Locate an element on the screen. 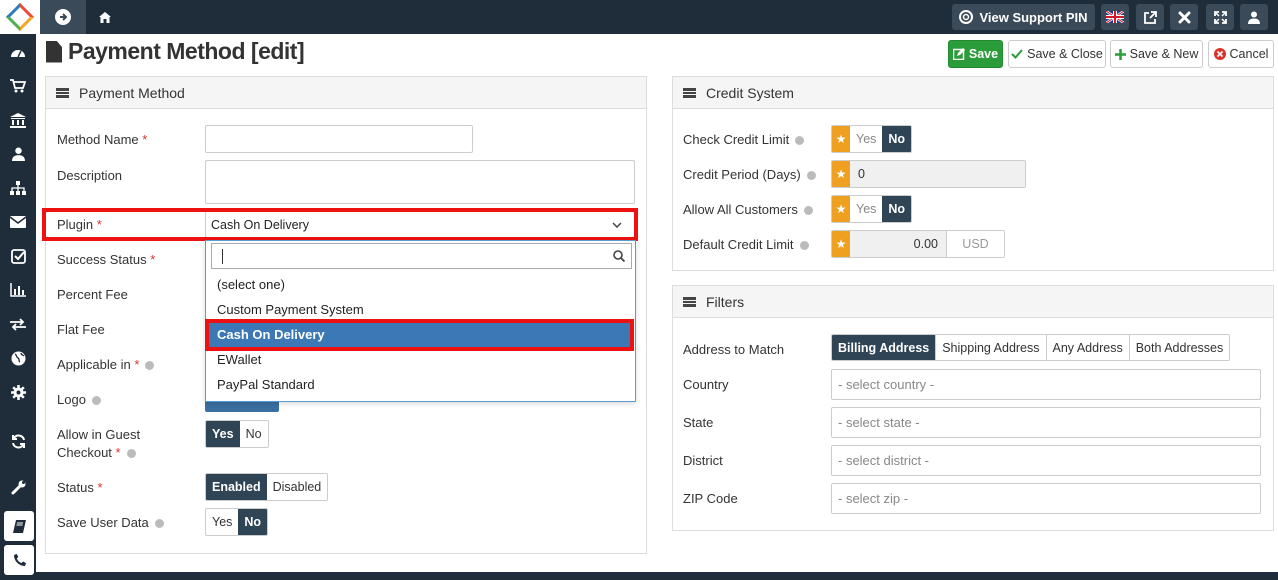 The height and width of the screenshot is (580, 1278). book-icon is located at coordinates (19, 526).